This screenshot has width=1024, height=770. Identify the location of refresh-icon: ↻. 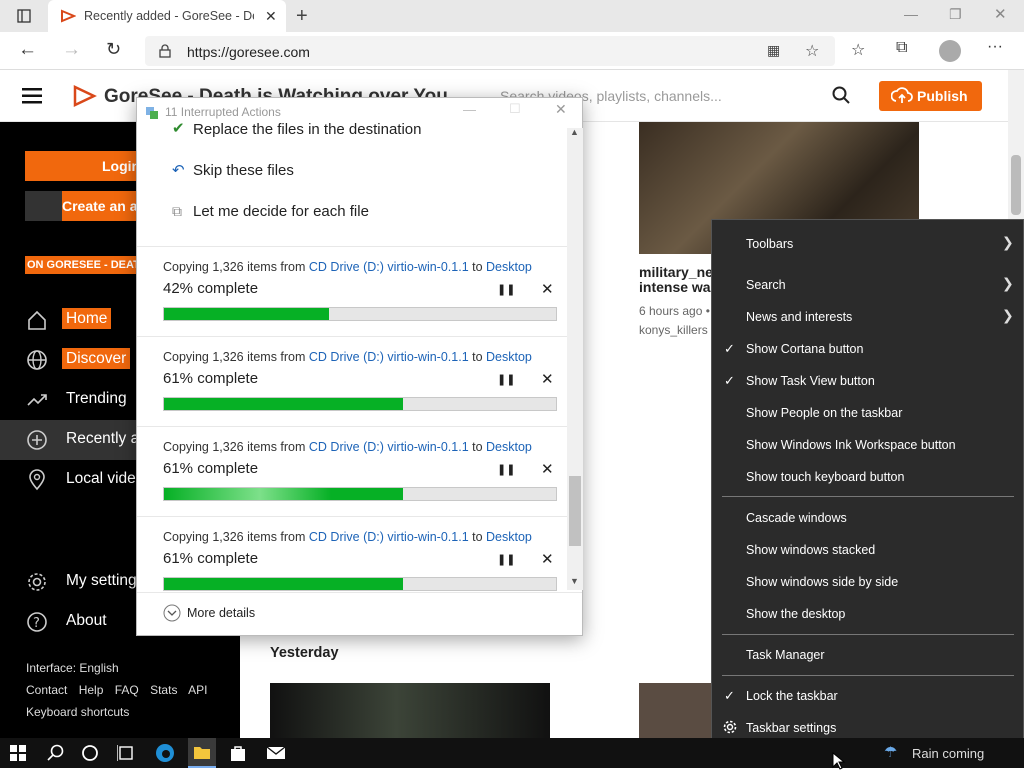
(113, 49).